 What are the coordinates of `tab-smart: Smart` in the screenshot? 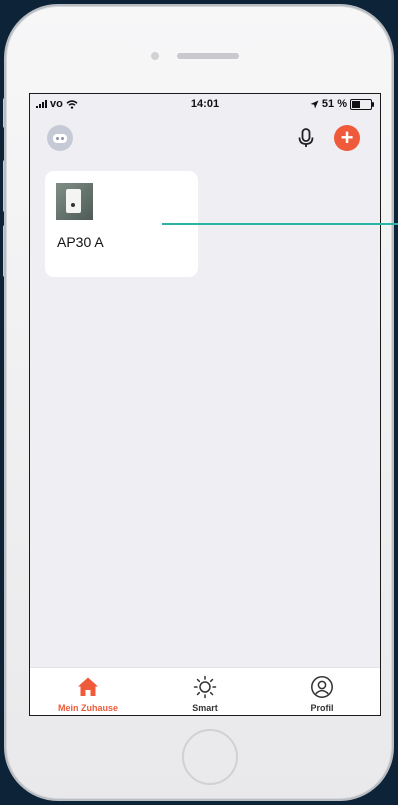 It's located at (205, 691).